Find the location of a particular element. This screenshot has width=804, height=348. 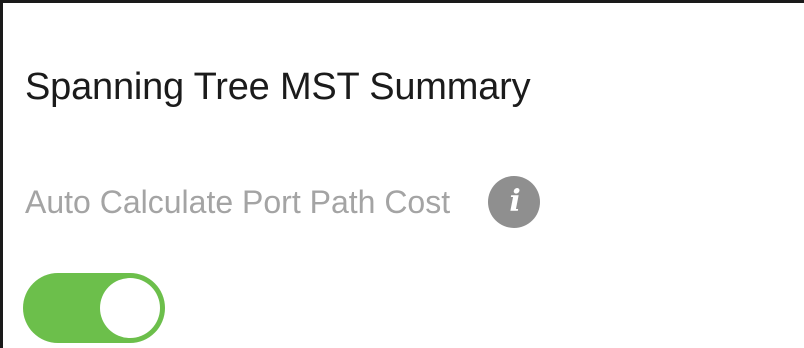

toggle-knob is located at coordinates (130, 308).